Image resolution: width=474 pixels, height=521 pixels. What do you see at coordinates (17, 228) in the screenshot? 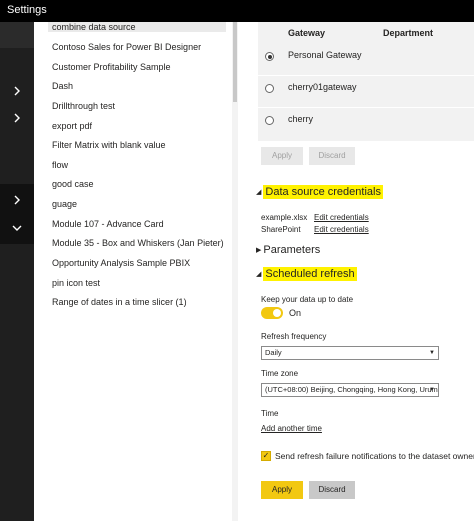
I see `chevron-down-icon` at bounding box center [17, 228].